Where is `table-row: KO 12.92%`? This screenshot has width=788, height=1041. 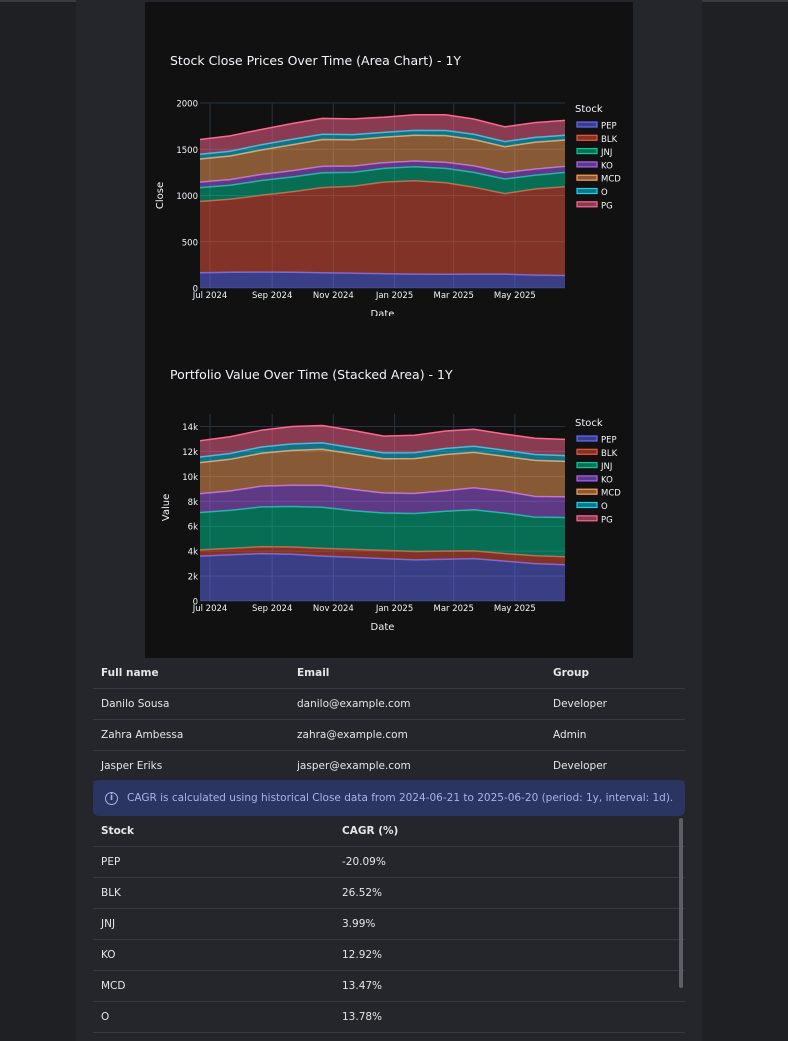
table-row: KO 12.92% is located at coordinates (389, 955).